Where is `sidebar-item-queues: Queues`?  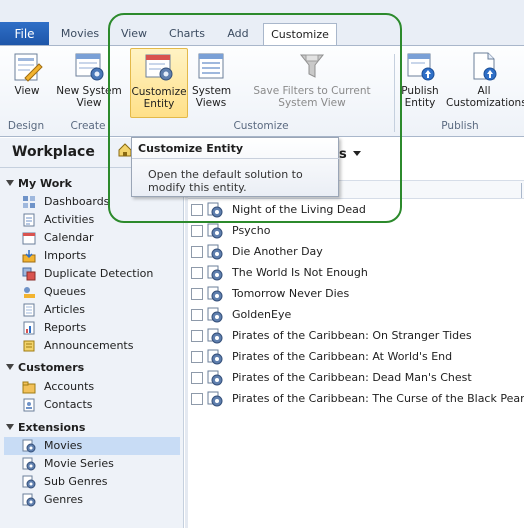 sidebar-item-queues: Queues is located at coordinates (101, 292).